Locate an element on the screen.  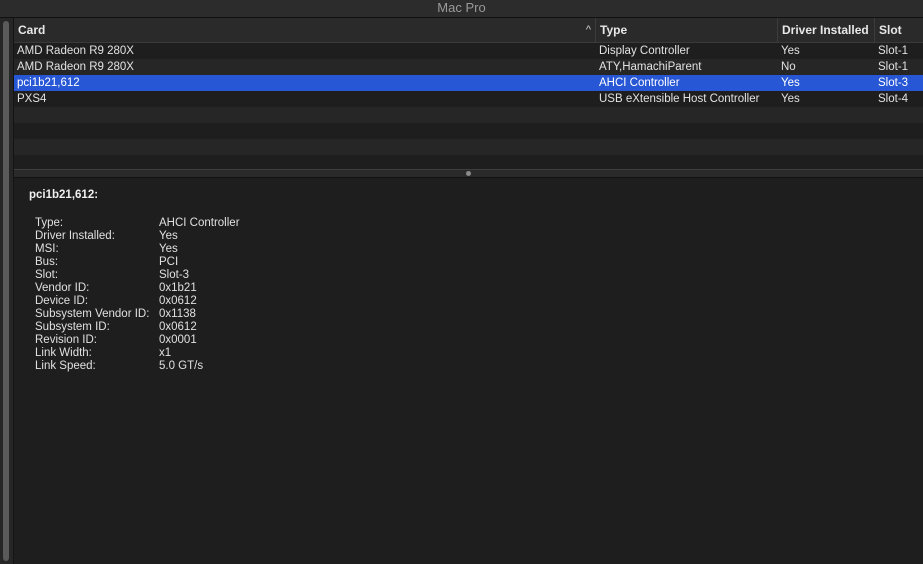
scrollbar-thumb is located at coordinates (6, 291).